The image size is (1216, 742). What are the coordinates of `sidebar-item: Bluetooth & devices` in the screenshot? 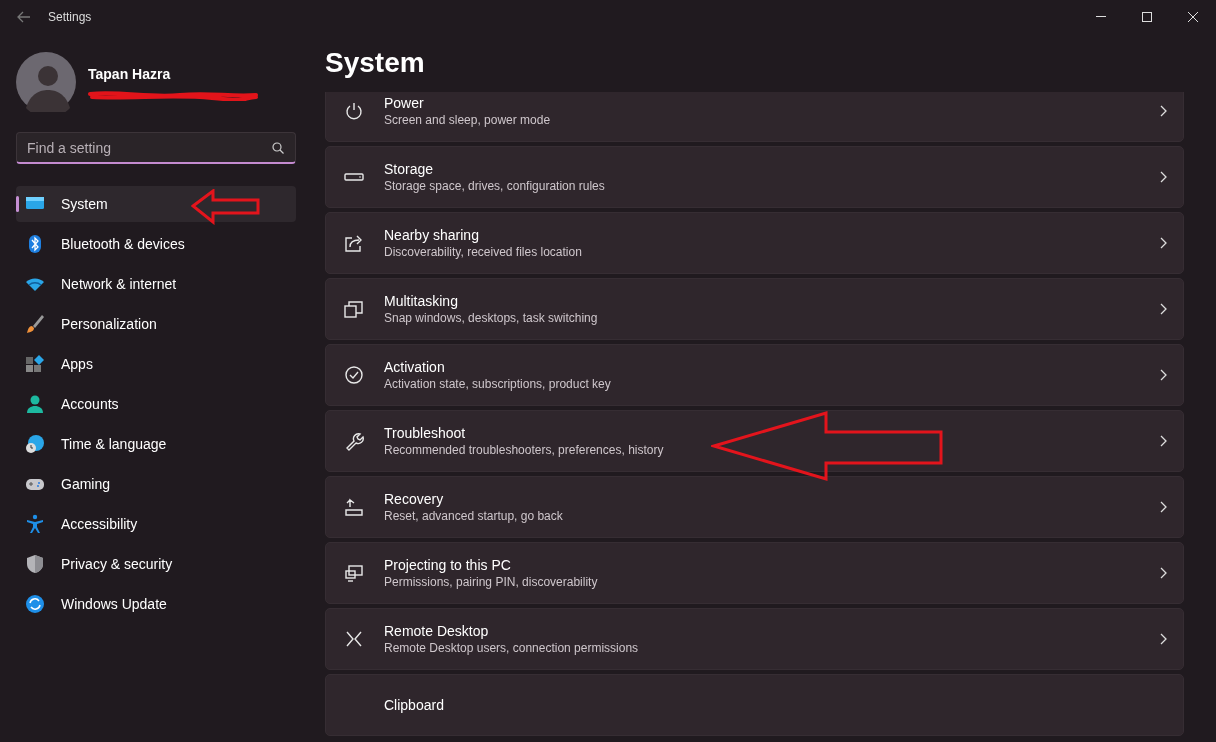 It's located at (156, 244).